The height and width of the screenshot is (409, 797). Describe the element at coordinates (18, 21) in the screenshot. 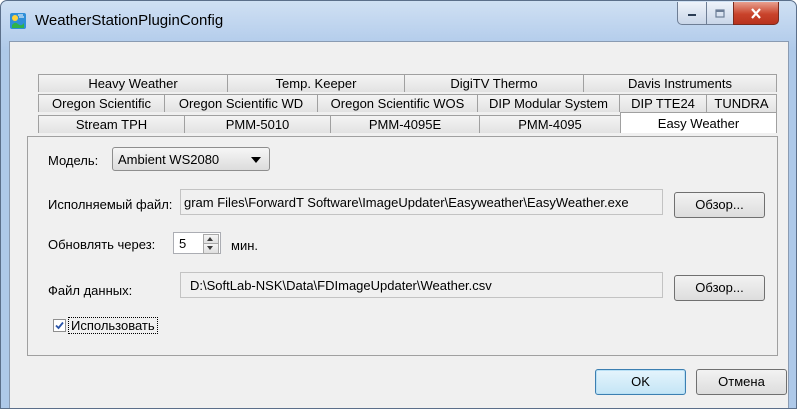

I see `weather-station-icon` at that location.